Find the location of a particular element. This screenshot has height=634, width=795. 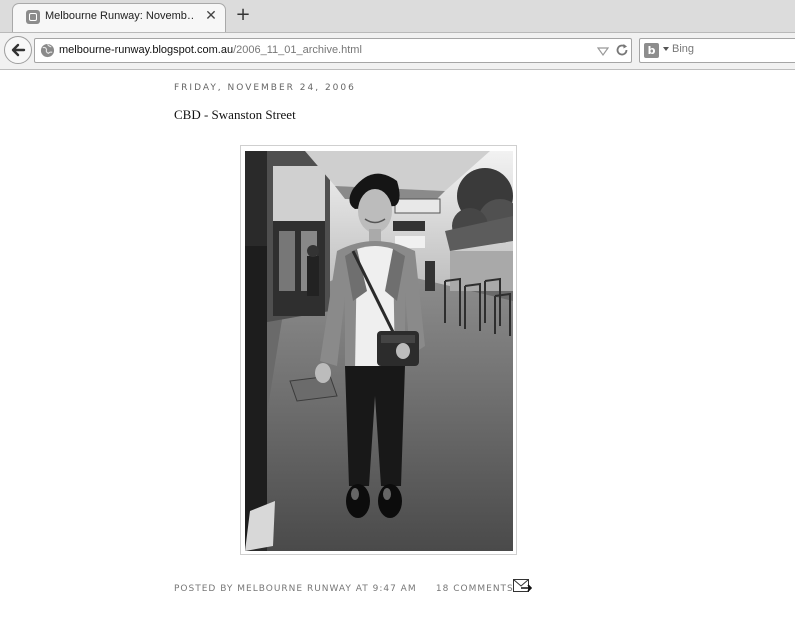

engine-dropdown-icon is located at coordinates (666, 49).